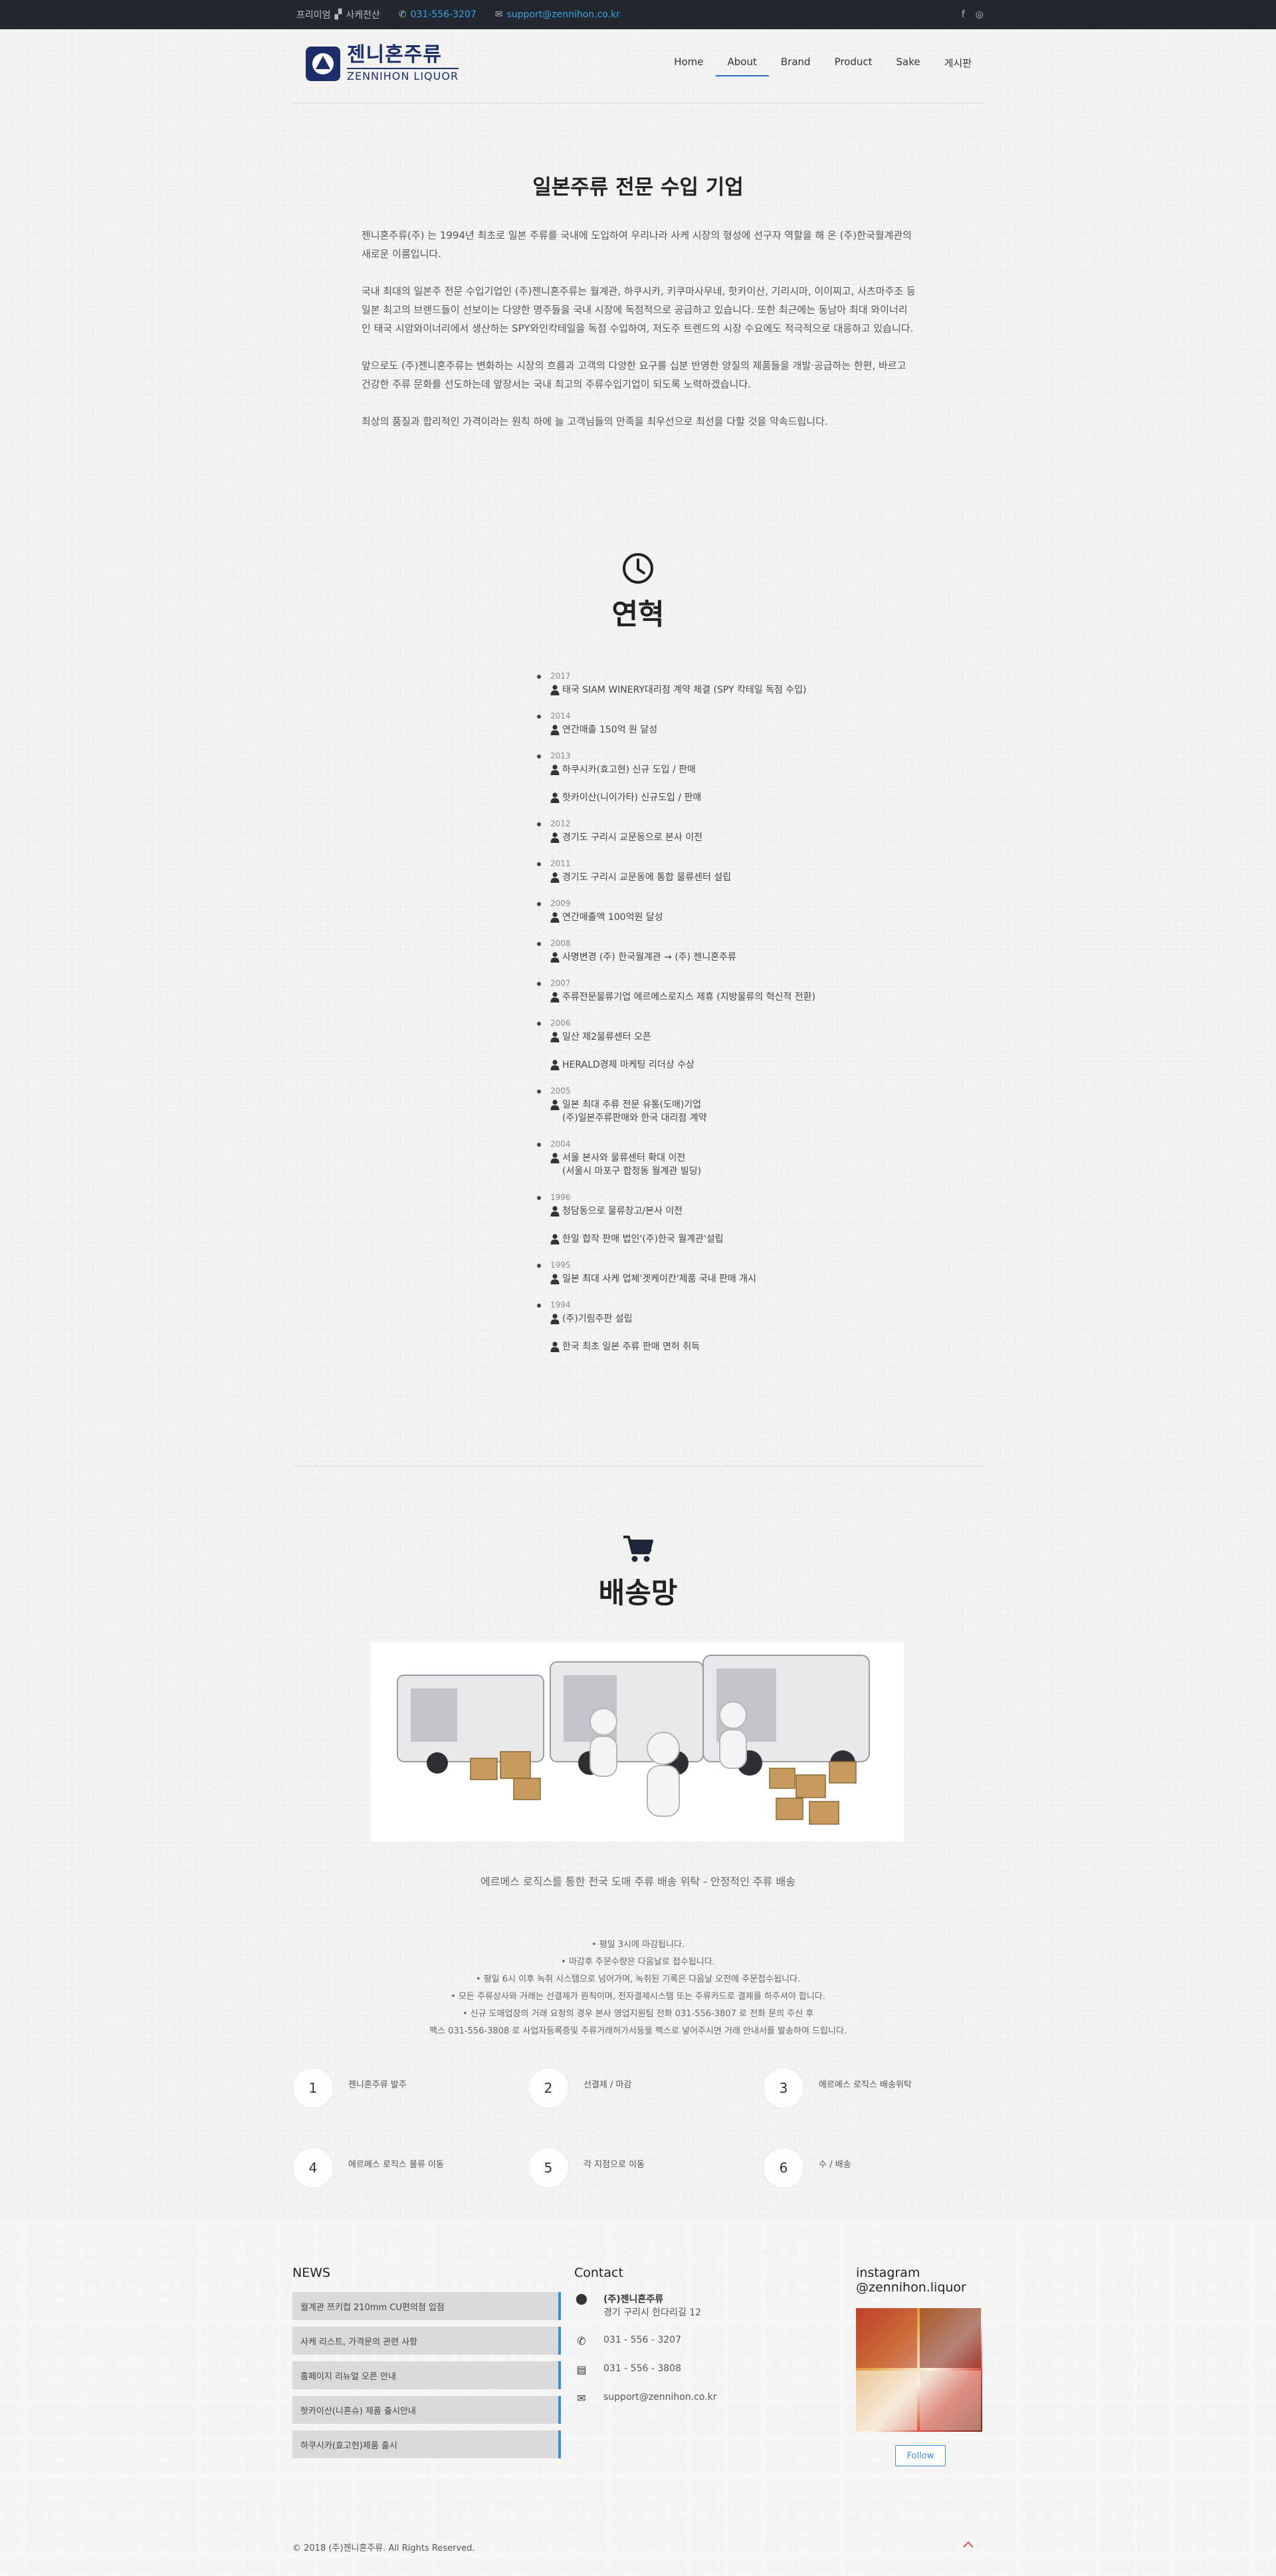 This screenshot has height=2576, width=1276. What do you see at coordinates (749, 1199) in the screenshot?
I see `timeline-year: 1996` at bounding box center [749, 1199].